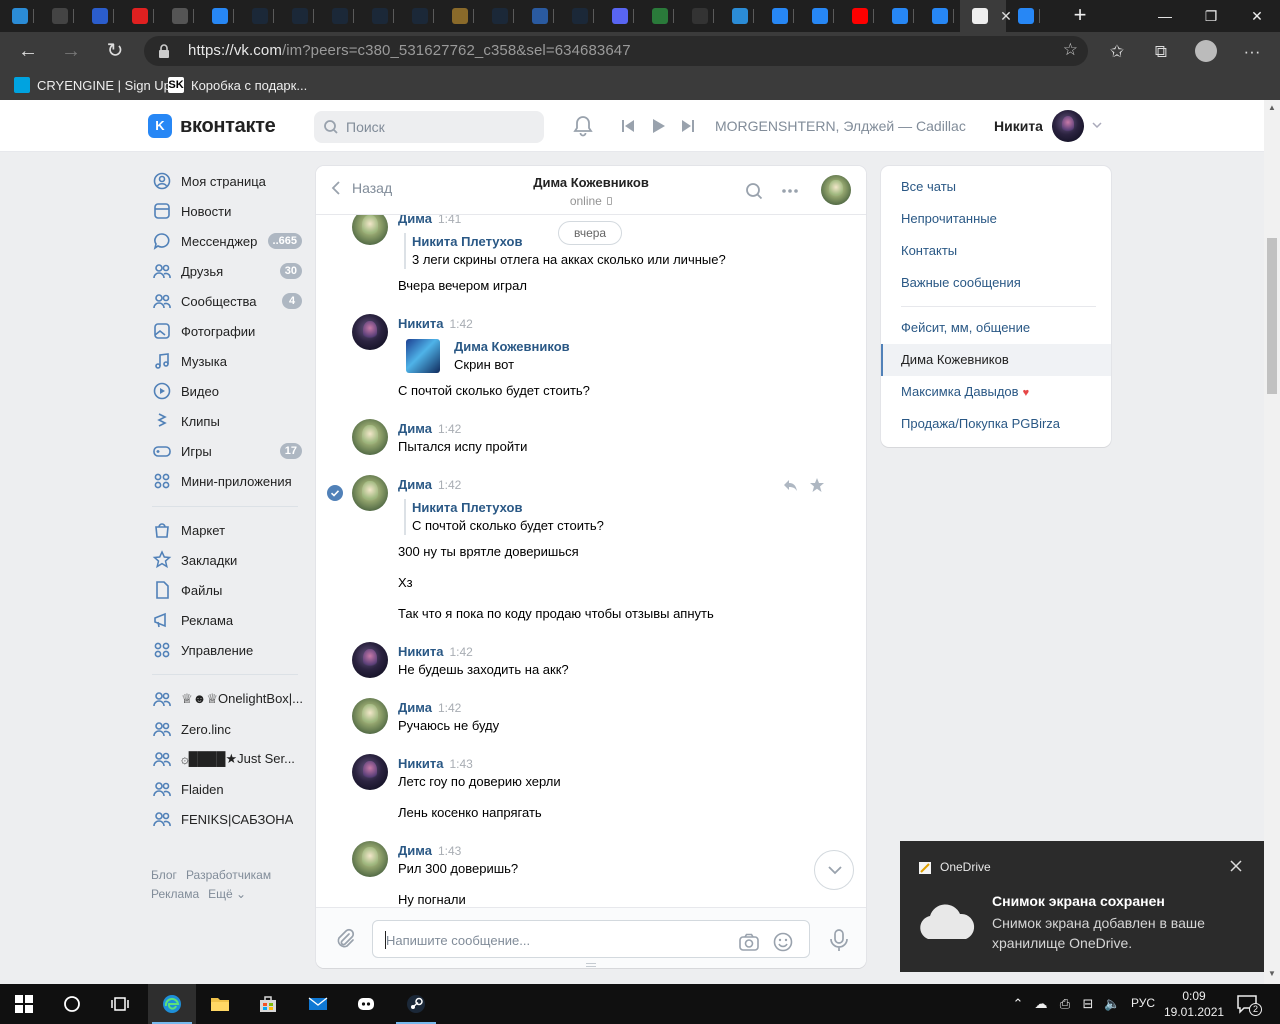 Image resolution: width=1280 pixels, height=1024 pixels. I want to click on next-track-icon, so click(688, 126).